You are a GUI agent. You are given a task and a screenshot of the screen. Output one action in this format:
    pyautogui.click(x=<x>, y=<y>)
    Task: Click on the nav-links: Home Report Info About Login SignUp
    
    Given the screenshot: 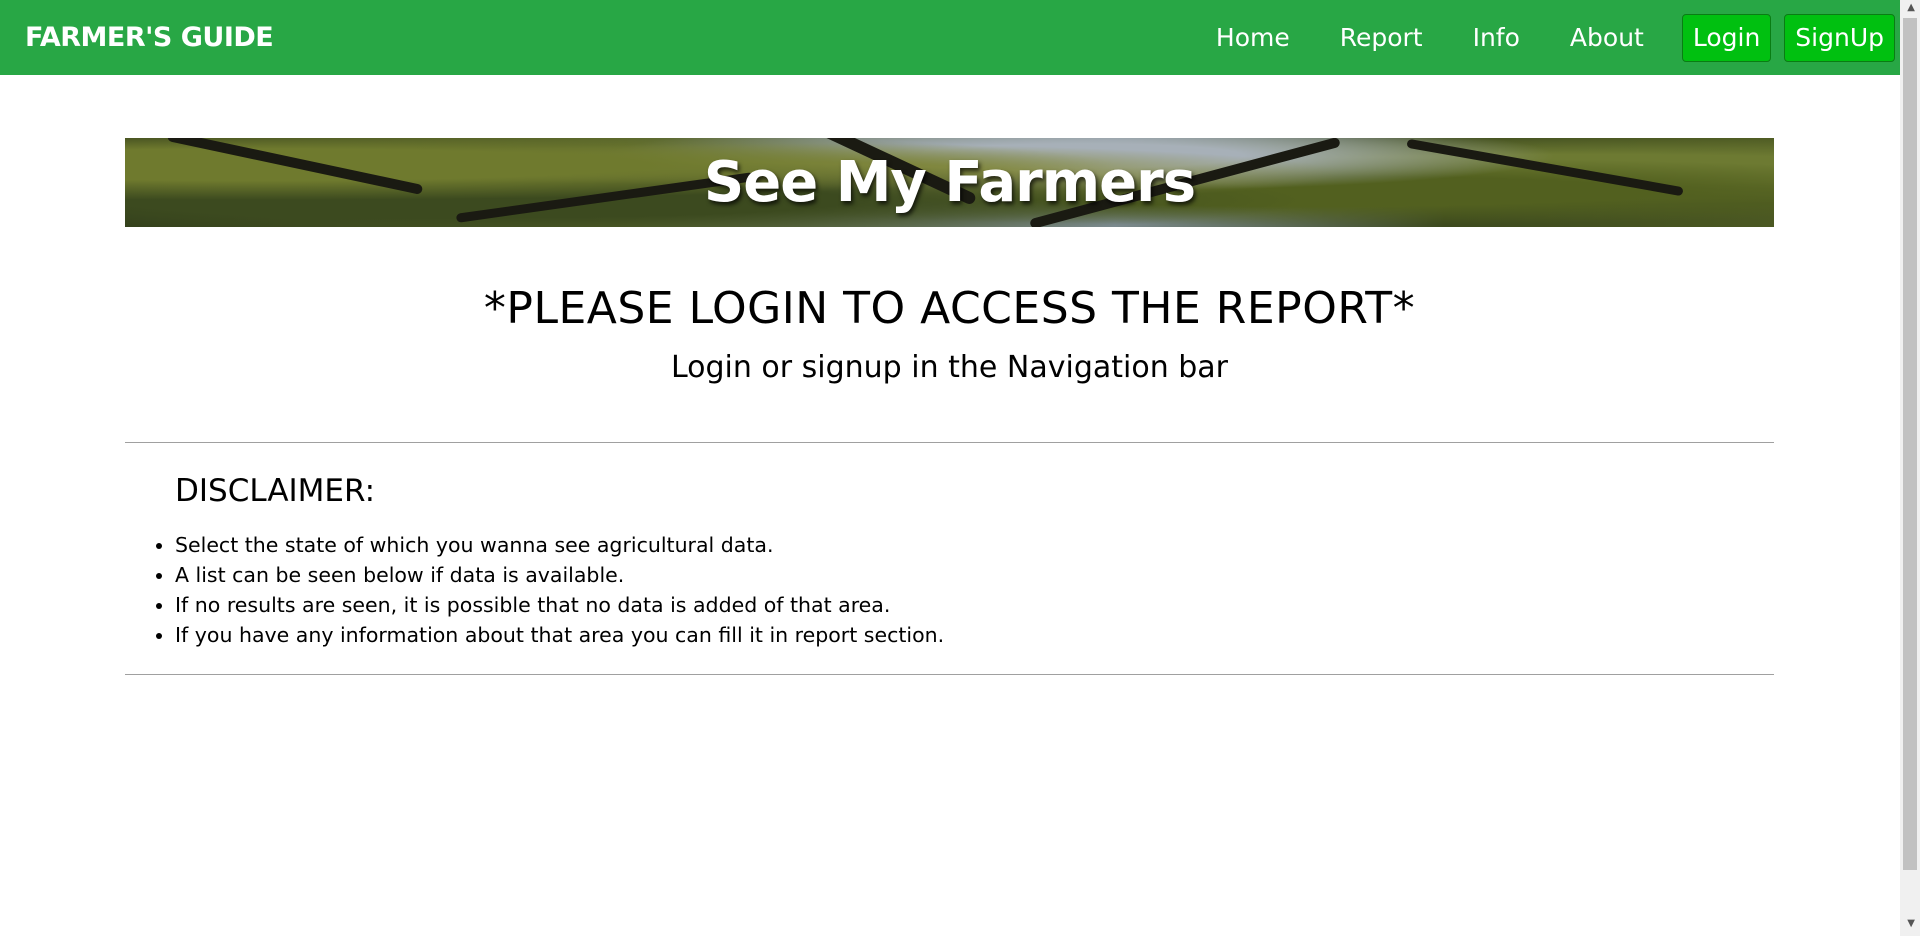 What is the action you would take?
    pyautogui.click(x=1558, y=37)
    